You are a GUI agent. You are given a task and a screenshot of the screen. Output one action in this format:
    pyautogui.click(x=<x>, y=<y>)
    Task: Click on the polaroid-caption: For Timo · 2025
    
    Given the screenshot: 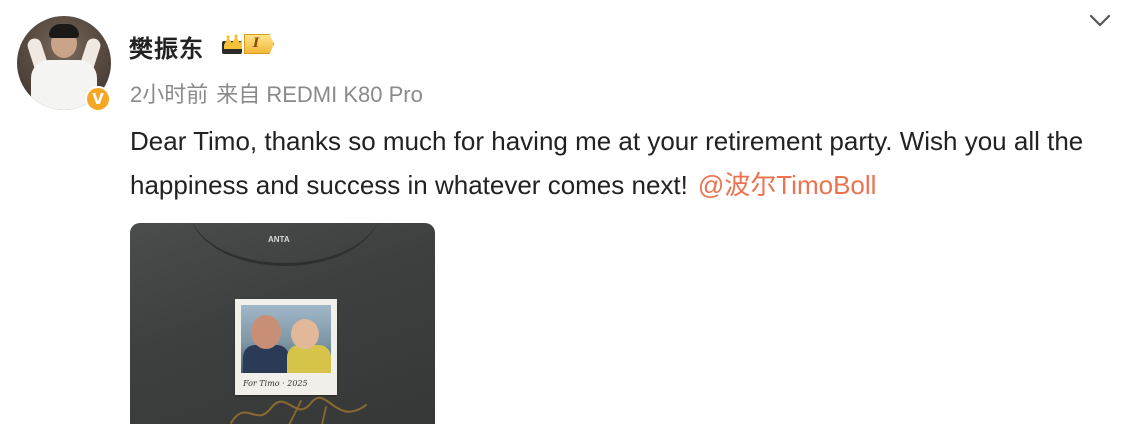 What is the action you would take?
    pyautogui.click(x=275, y=383)
    